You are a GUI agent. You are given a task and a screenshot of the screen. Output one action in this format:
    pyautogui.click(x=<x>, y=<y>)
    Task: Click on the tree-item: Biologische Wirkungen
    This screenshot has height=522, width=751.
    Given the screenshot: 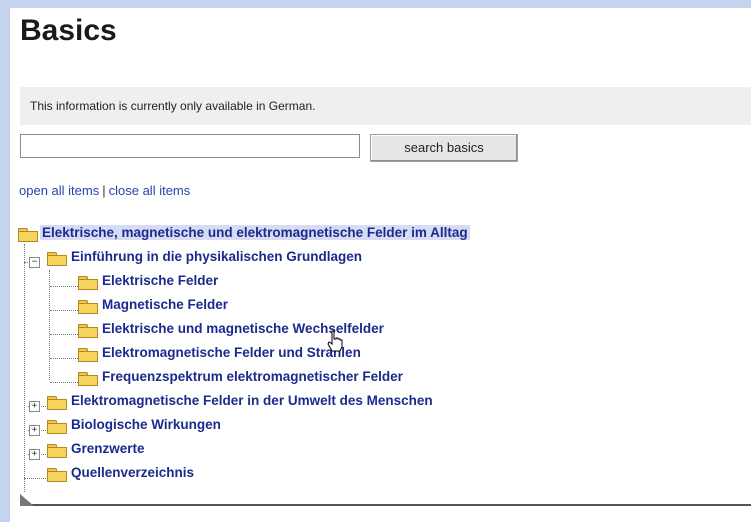 What is the action you would take?
    pyautogui.click(x=134, y=425)
    